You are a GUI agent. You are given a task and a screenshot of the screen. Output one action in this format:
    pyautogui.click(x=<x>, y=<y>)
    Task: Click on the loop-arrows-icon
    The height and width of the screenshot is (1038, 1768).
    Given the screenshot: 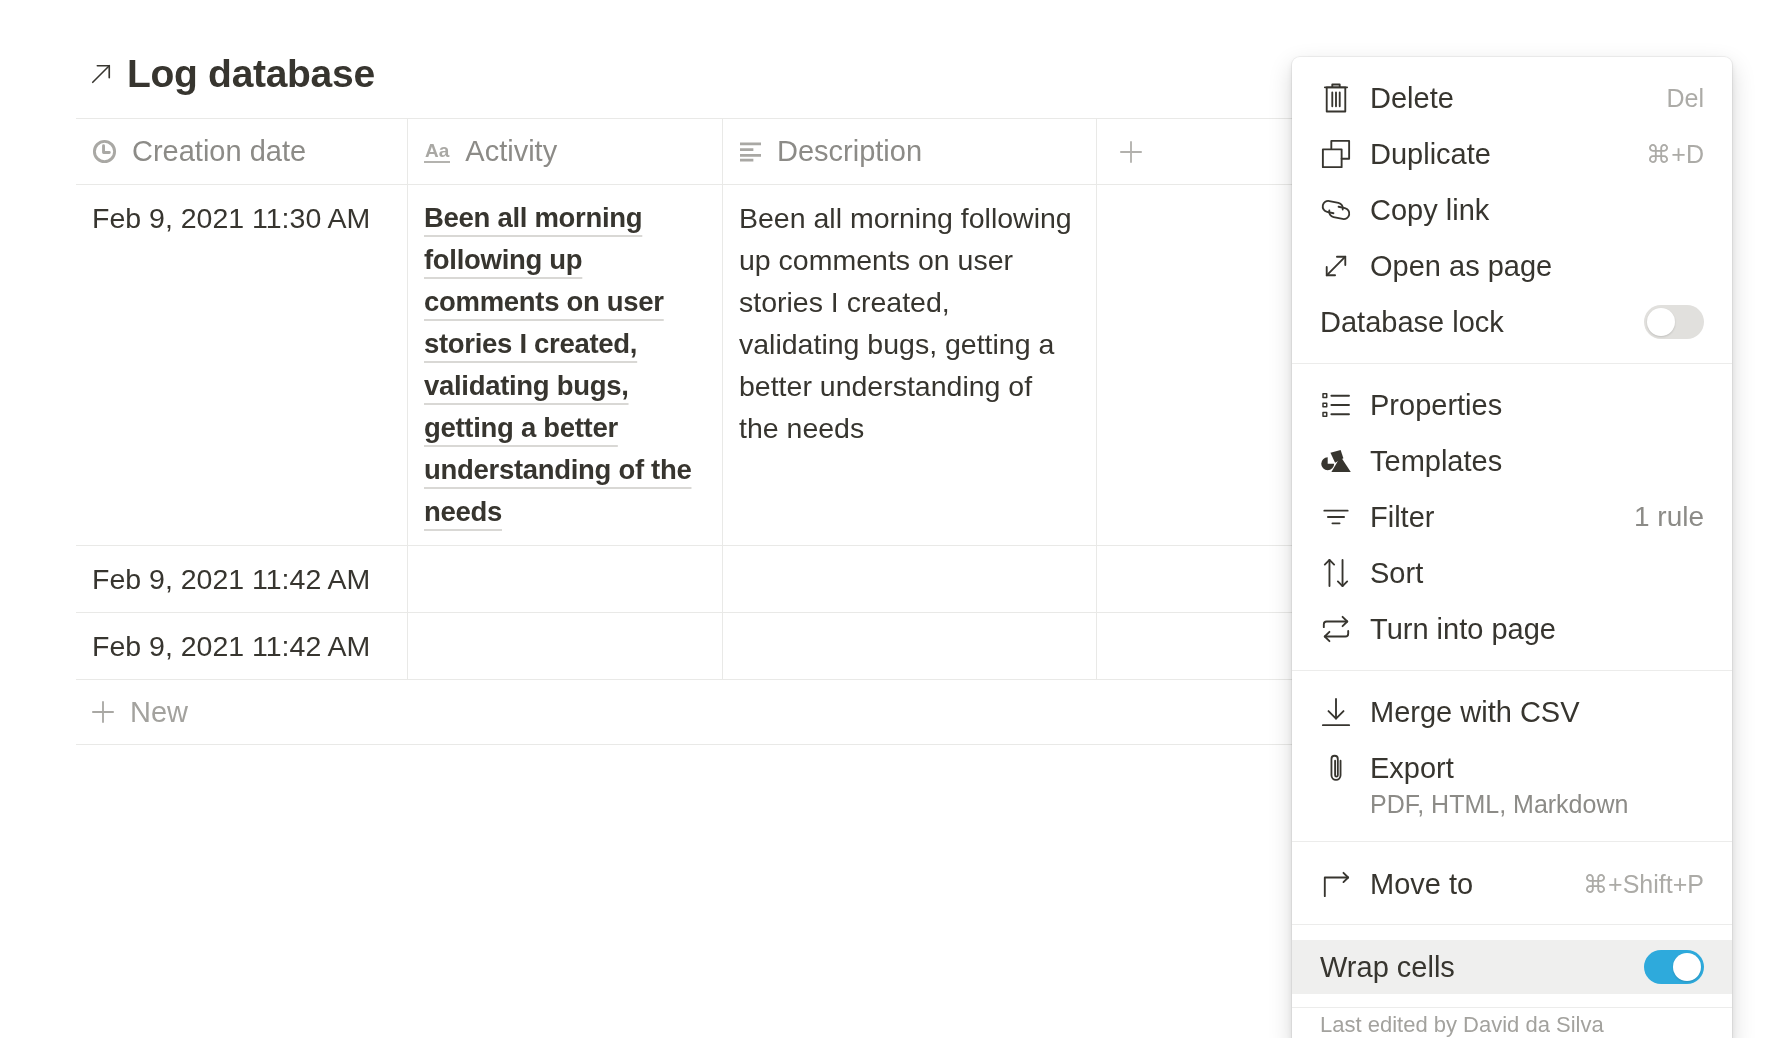 What is the action you would take?
    pyautogui.click(x=1336, y=629)
    